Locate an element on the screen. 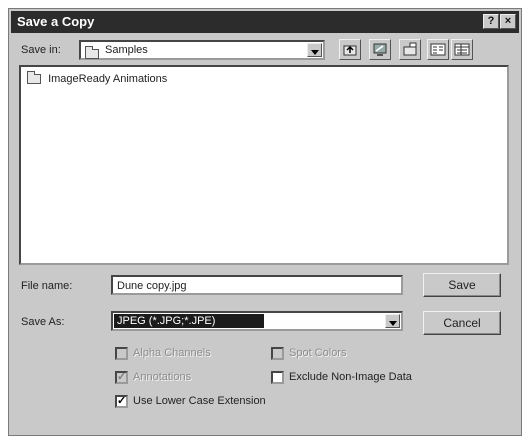  desktop-button is located at coordinates (380, 49).